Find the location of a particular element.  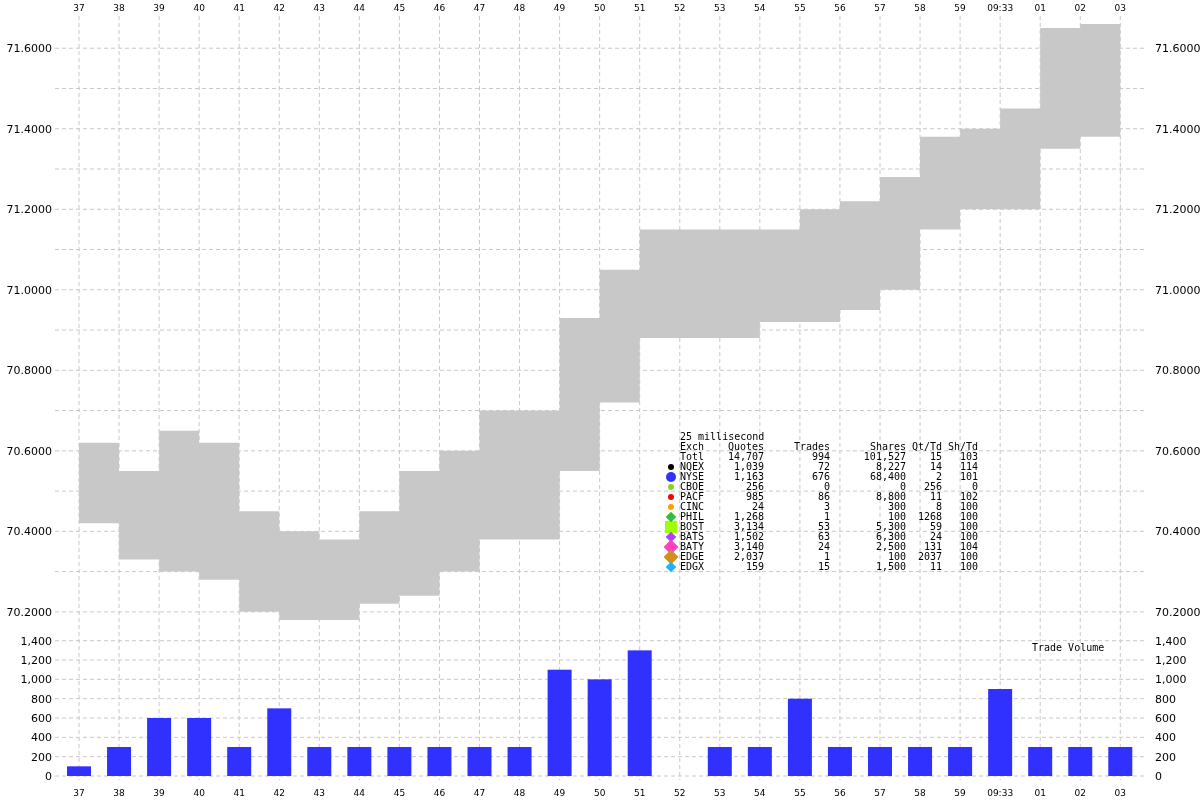

legend-cell-text: 1,268 is located at coordinates (748, 517).